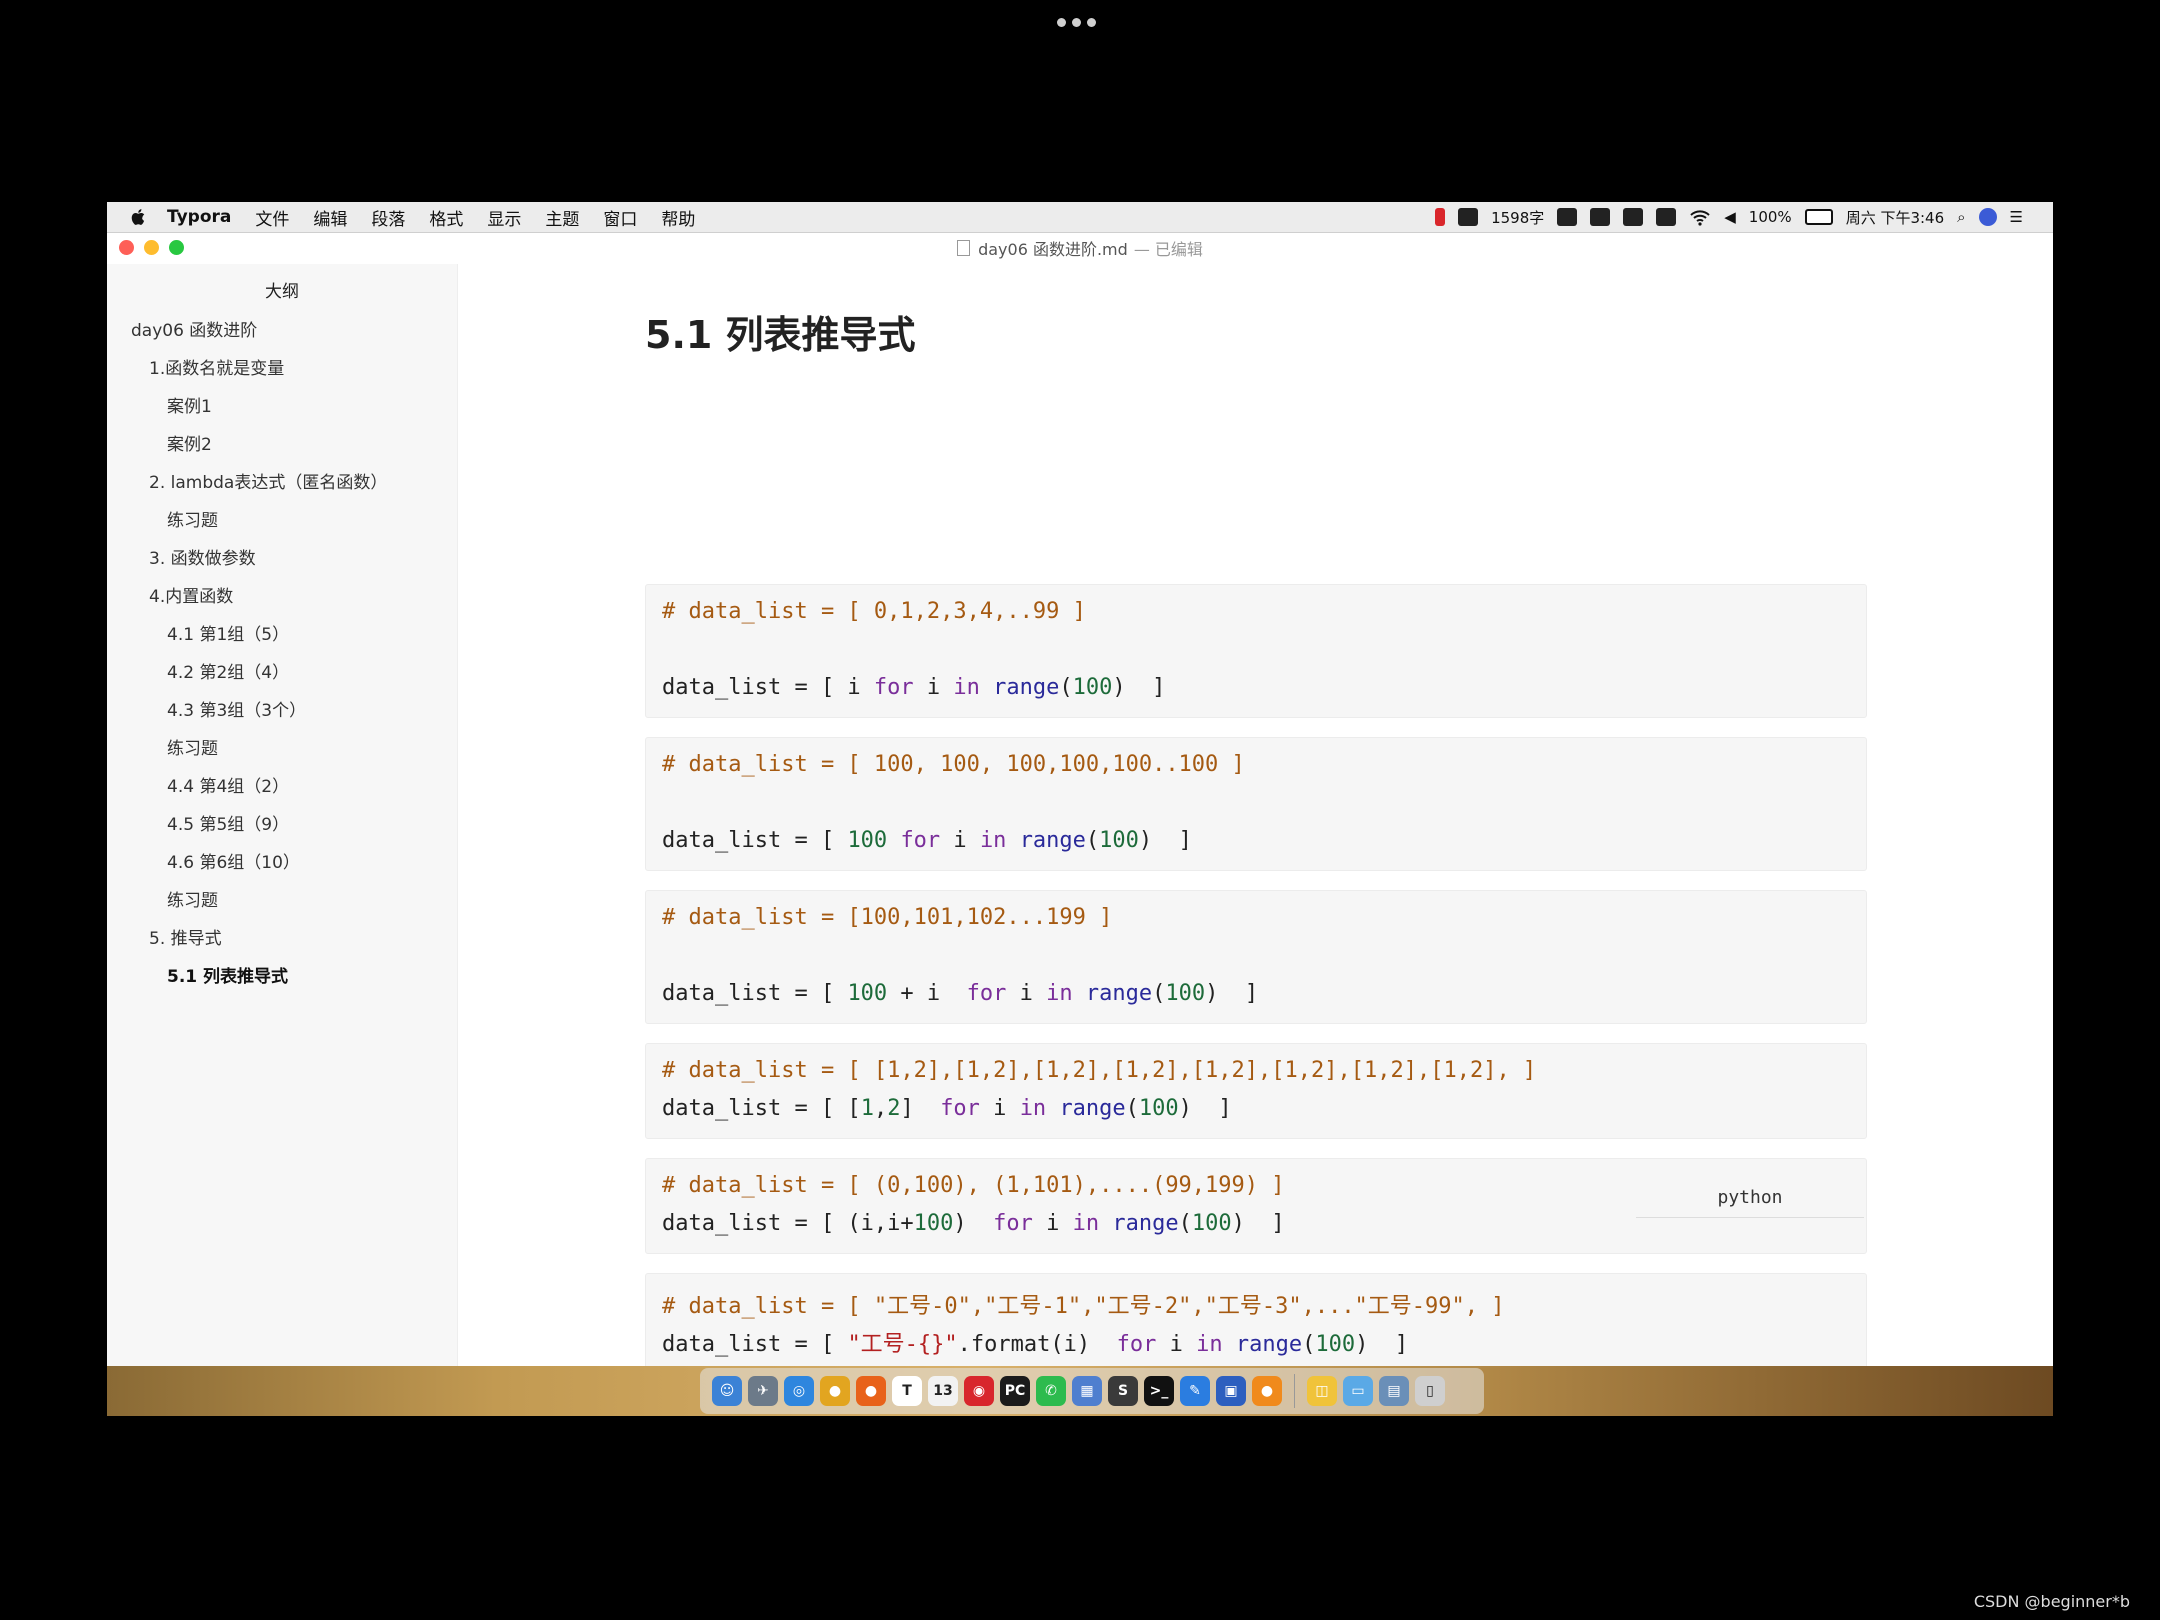  I want to click on traffic-lights, so click(151, 247).